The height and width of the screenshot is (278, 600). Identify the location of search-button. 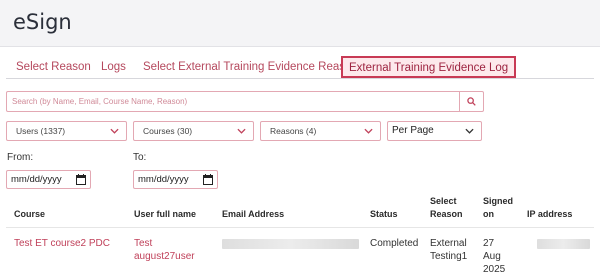
(471, 101).